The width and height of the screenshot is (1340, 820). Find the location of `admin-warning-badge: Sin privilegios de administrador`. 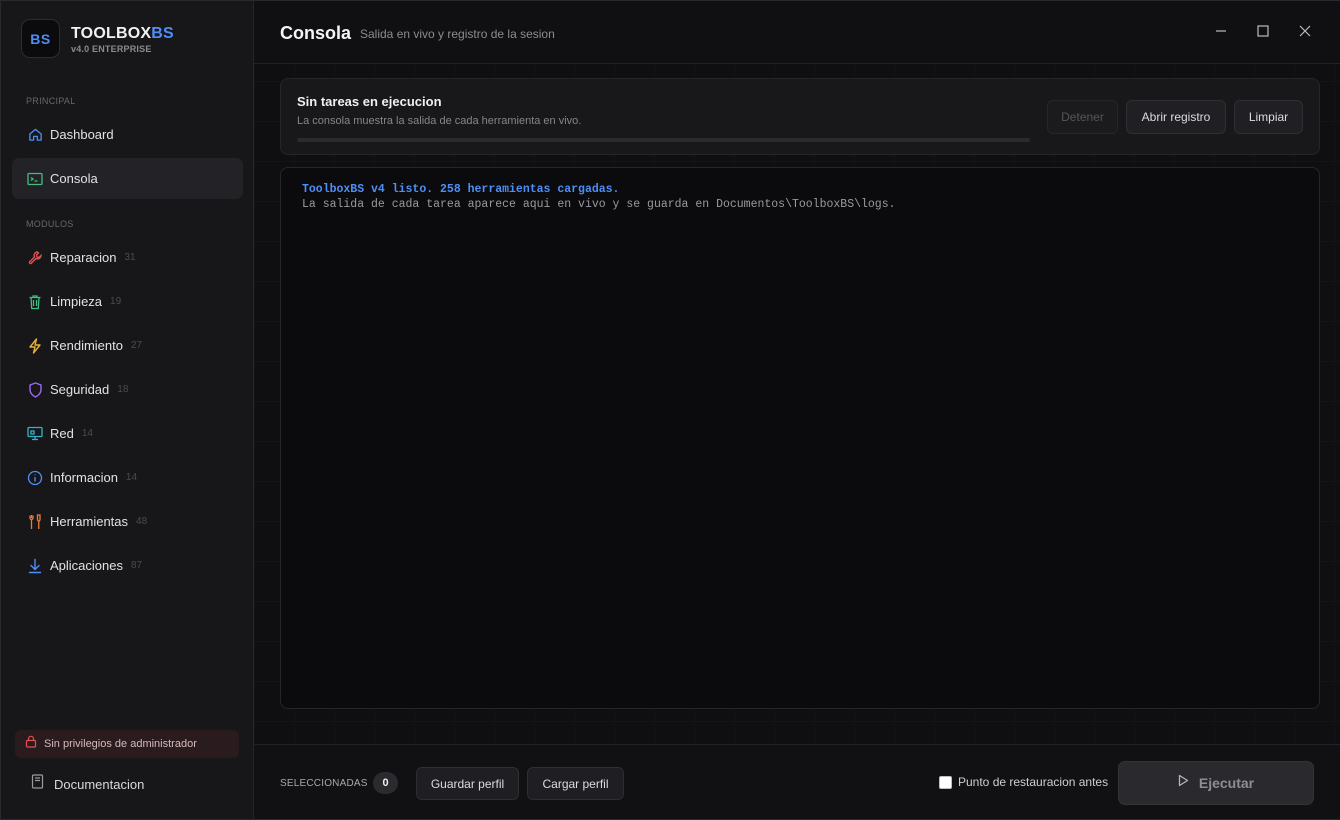

admin-warning-badge: Sin privilegios de administrador is located at coordinates (127, 744).